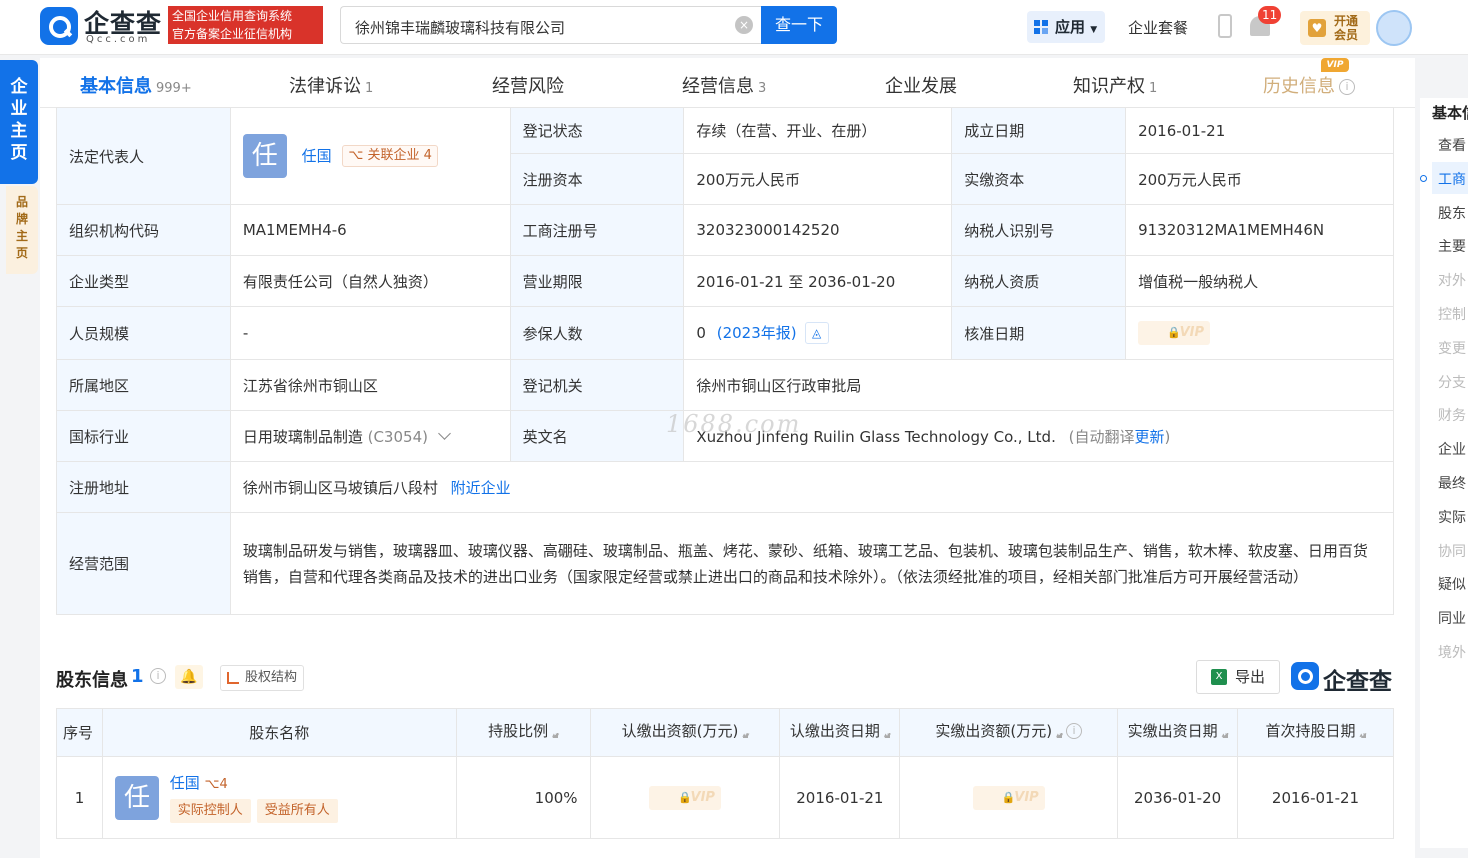  I want to click on right-nav-item: 变更, so click(1452, 348).